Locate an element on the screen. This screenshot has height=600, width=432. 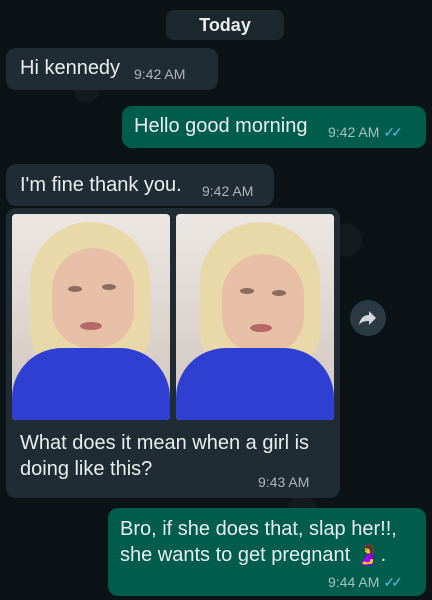
message-text: Hello good morning is located at coordinates (221, 126).